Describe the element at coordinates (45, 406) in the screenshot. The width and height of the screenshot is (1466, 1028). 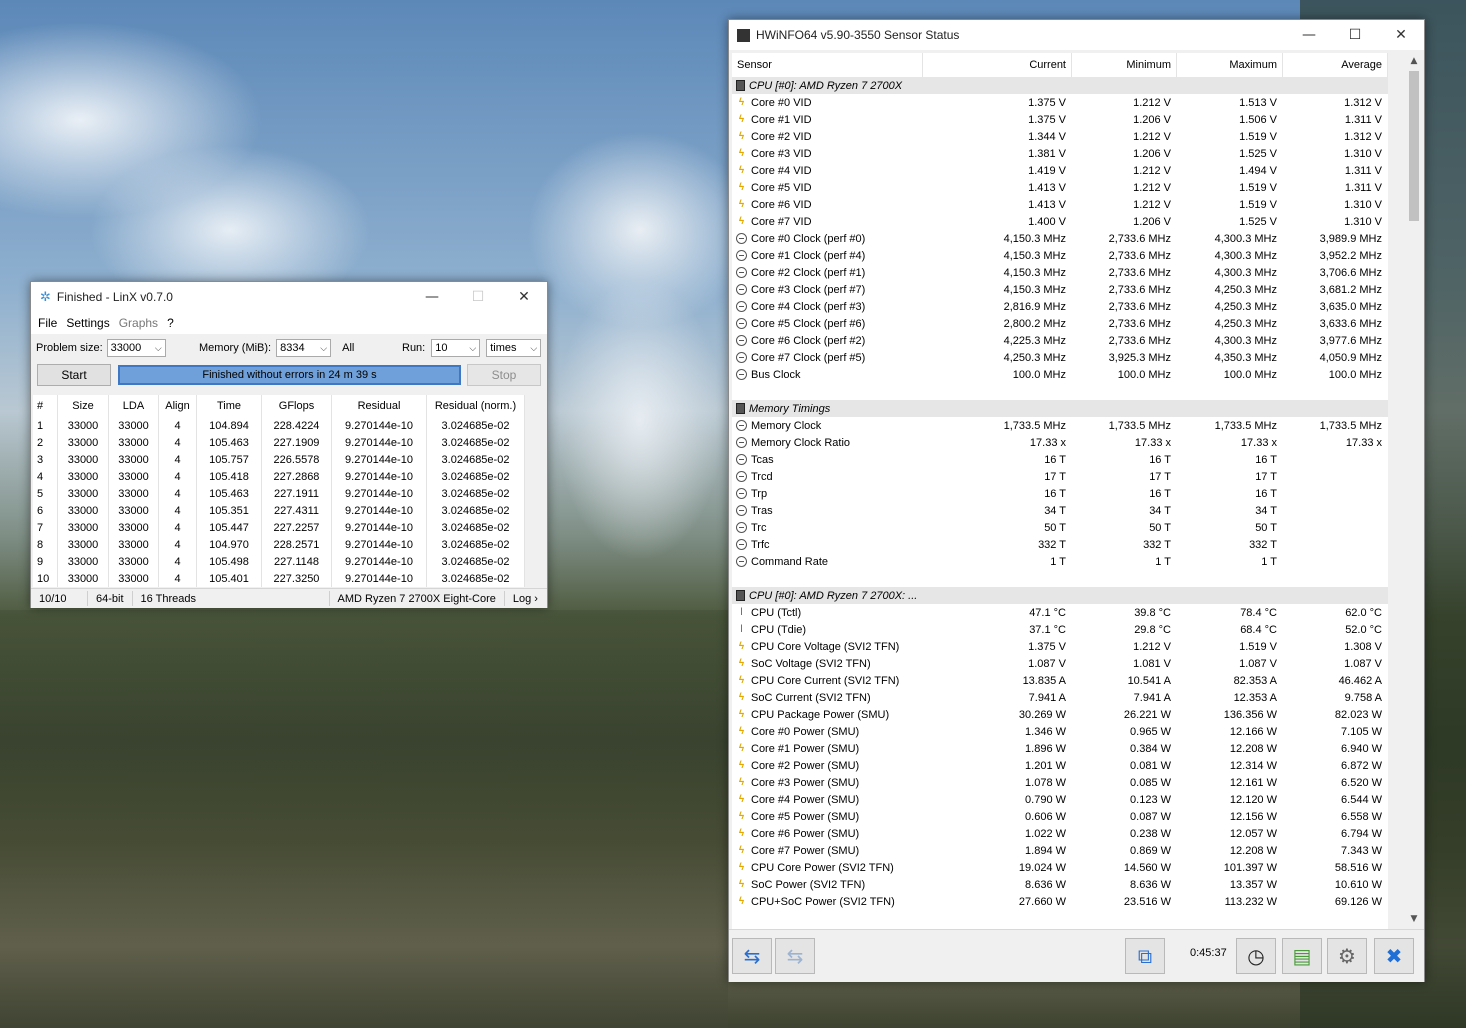
I see `column-header: #` at that location.